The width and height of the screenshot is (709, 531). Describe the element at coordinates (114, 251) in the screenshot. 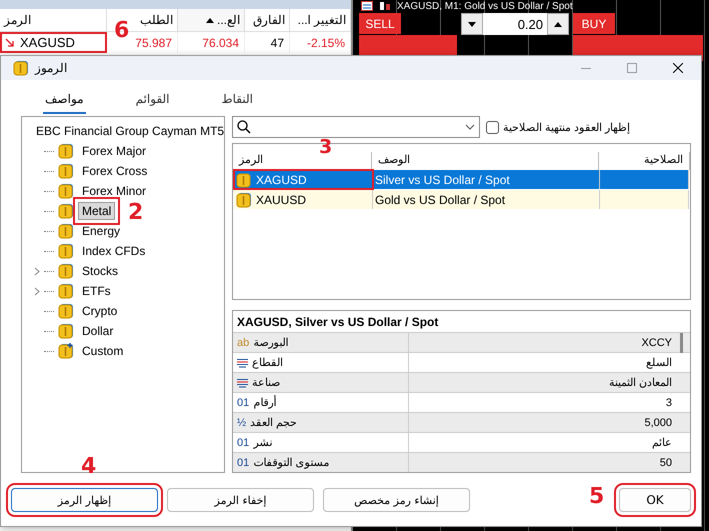

I see `tree-item: Index CFDs` at that location.